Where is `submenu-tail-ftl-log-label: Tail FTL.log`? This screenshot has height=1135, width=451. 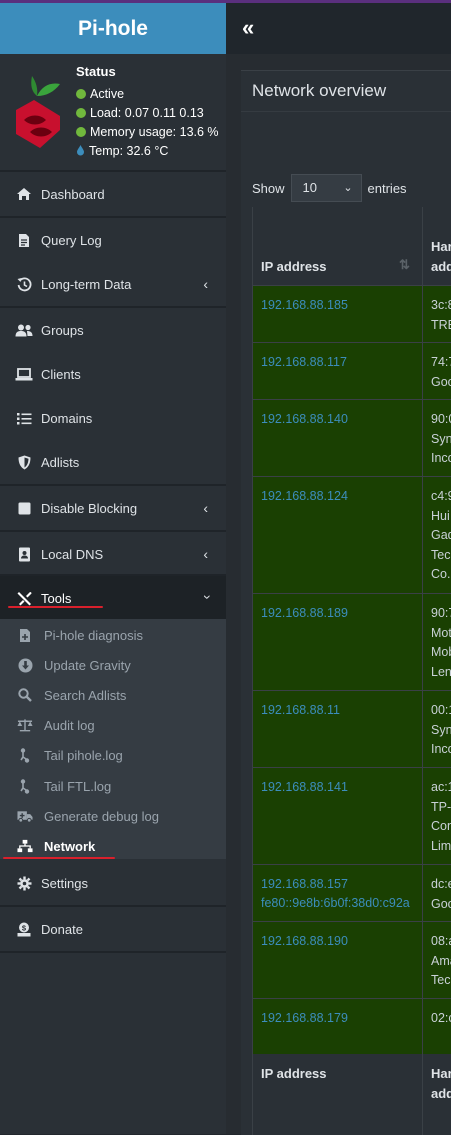
submenu-tail-ftl-log-label: Tail FTL.log is located at coordinates (78, 786).